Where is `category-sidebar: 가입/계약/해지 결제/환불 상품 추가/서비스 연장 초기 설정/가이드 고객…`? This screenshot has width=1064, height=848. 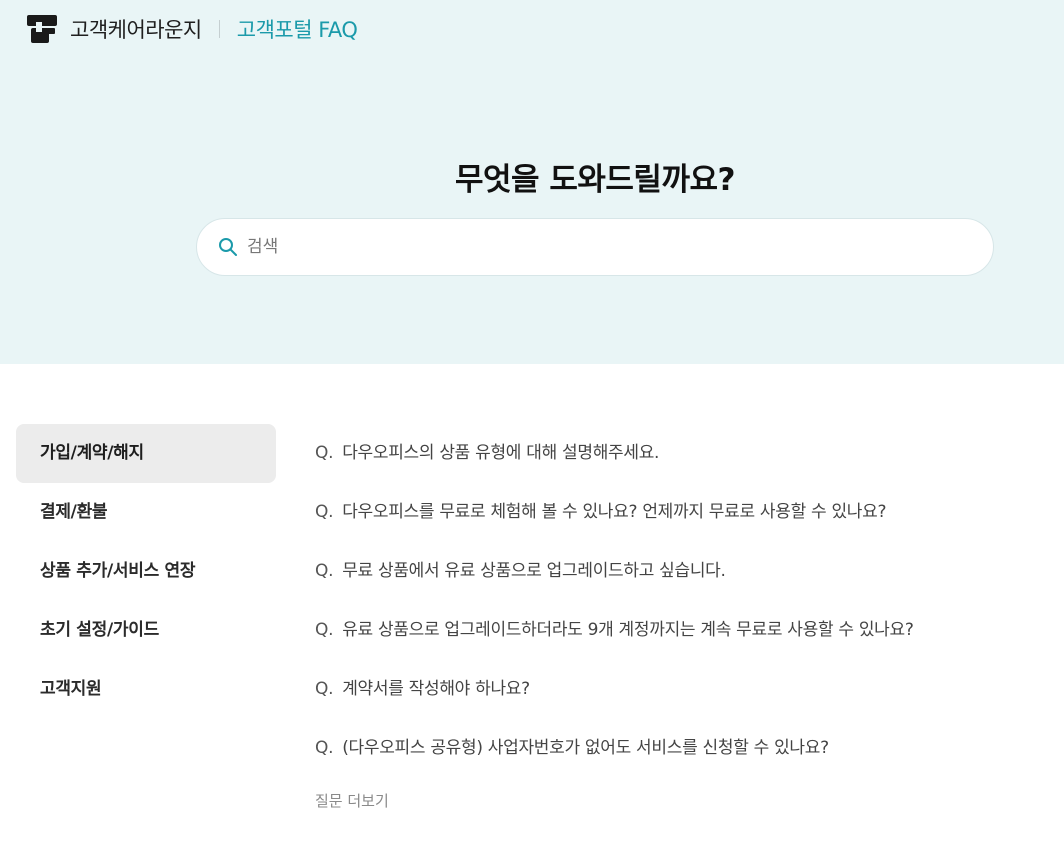 category-sidebar: 가입/계약/해지 결제/환불 상품 추가/서비스 연장 초기 설정/가이드 고객… is located at coordinates (146, 571).